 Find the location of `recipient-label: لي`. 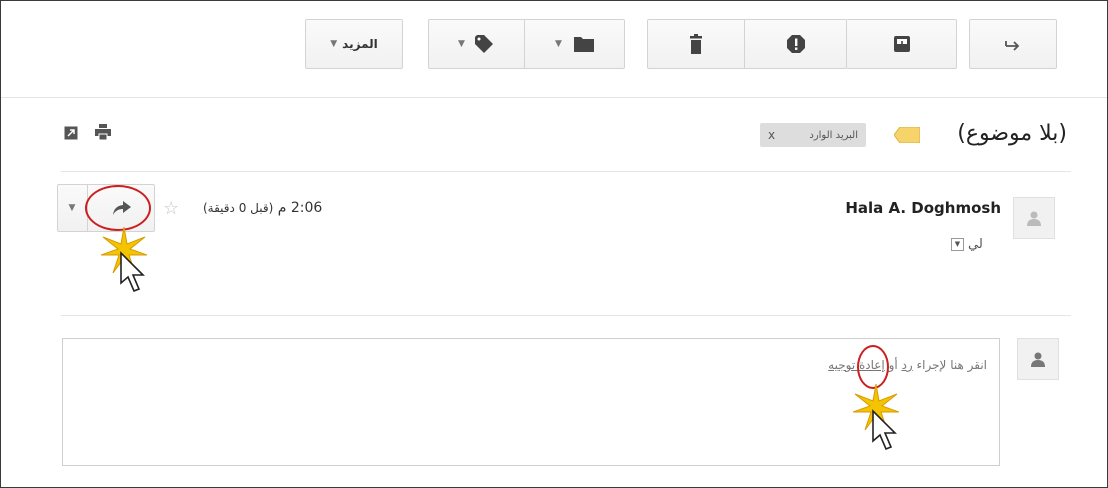

recipient-label: لي is located at coordinates (975, 244).